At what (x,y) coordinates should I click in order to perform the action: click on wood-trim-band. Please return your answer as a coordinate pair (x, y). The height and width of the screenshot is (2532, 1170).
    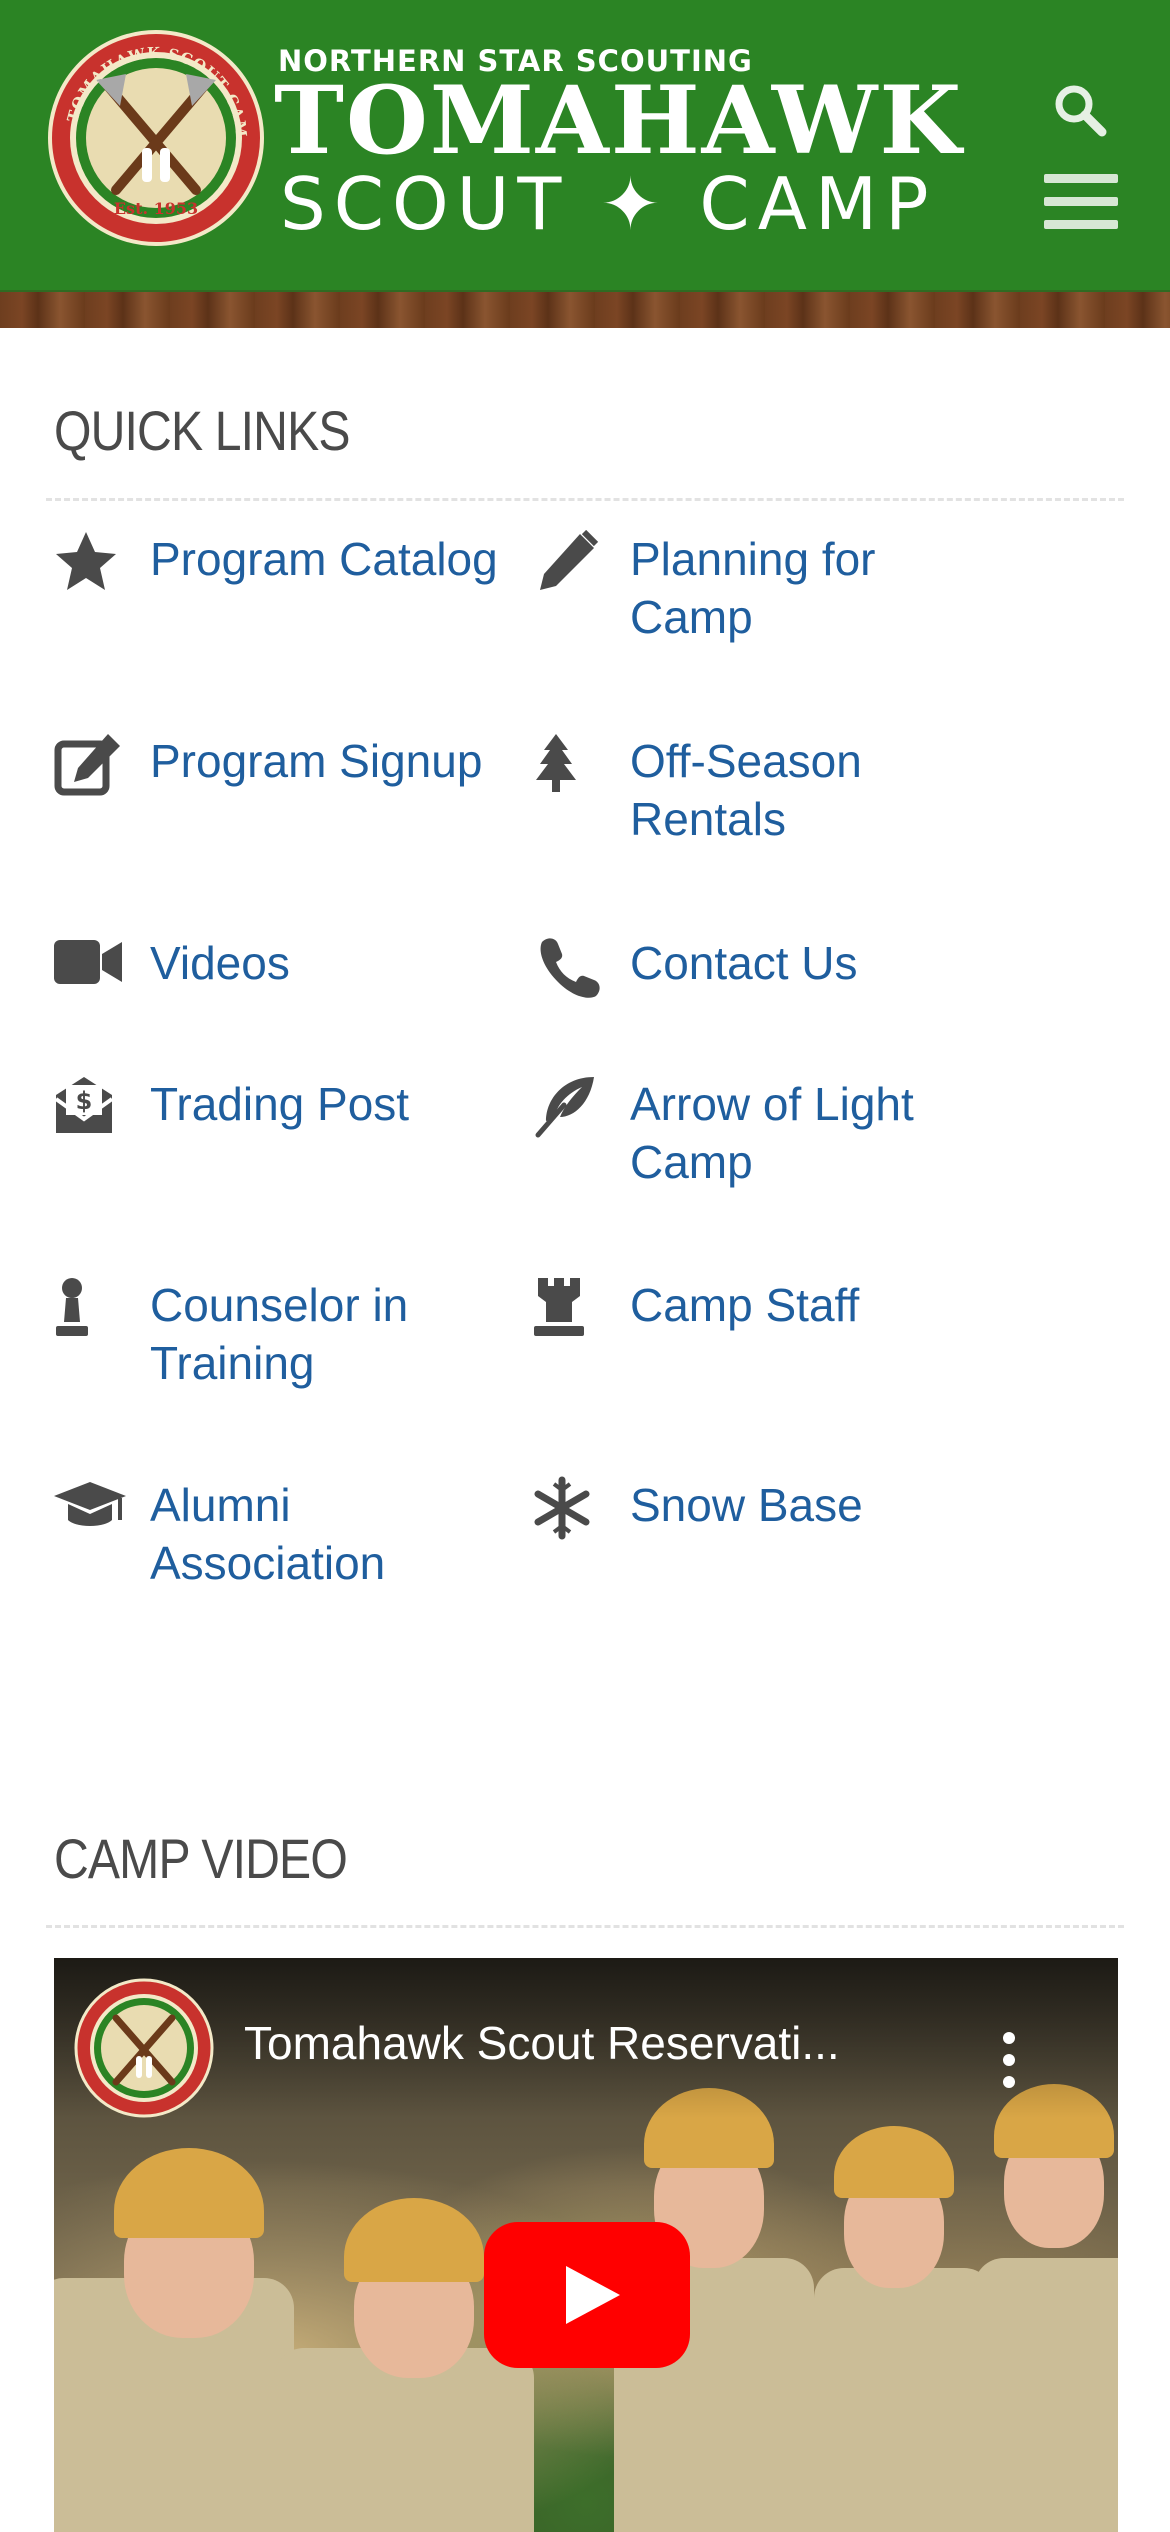
    Looking at the image, I should click on (585, 309).